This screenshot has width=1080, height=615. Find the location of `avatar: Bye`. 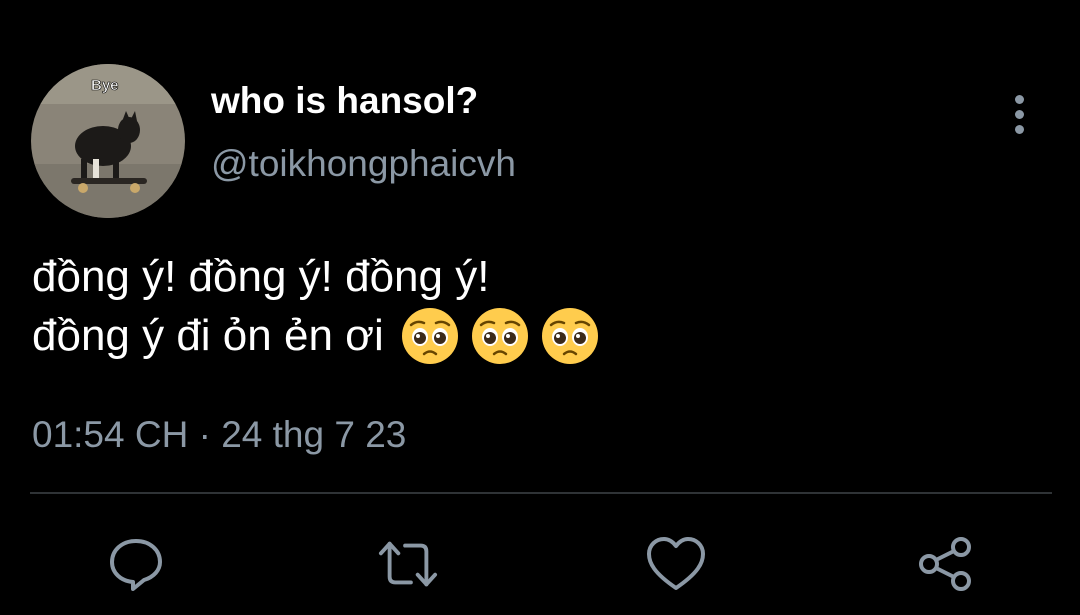

avatar: Bye is located at coordinates (108, 141).